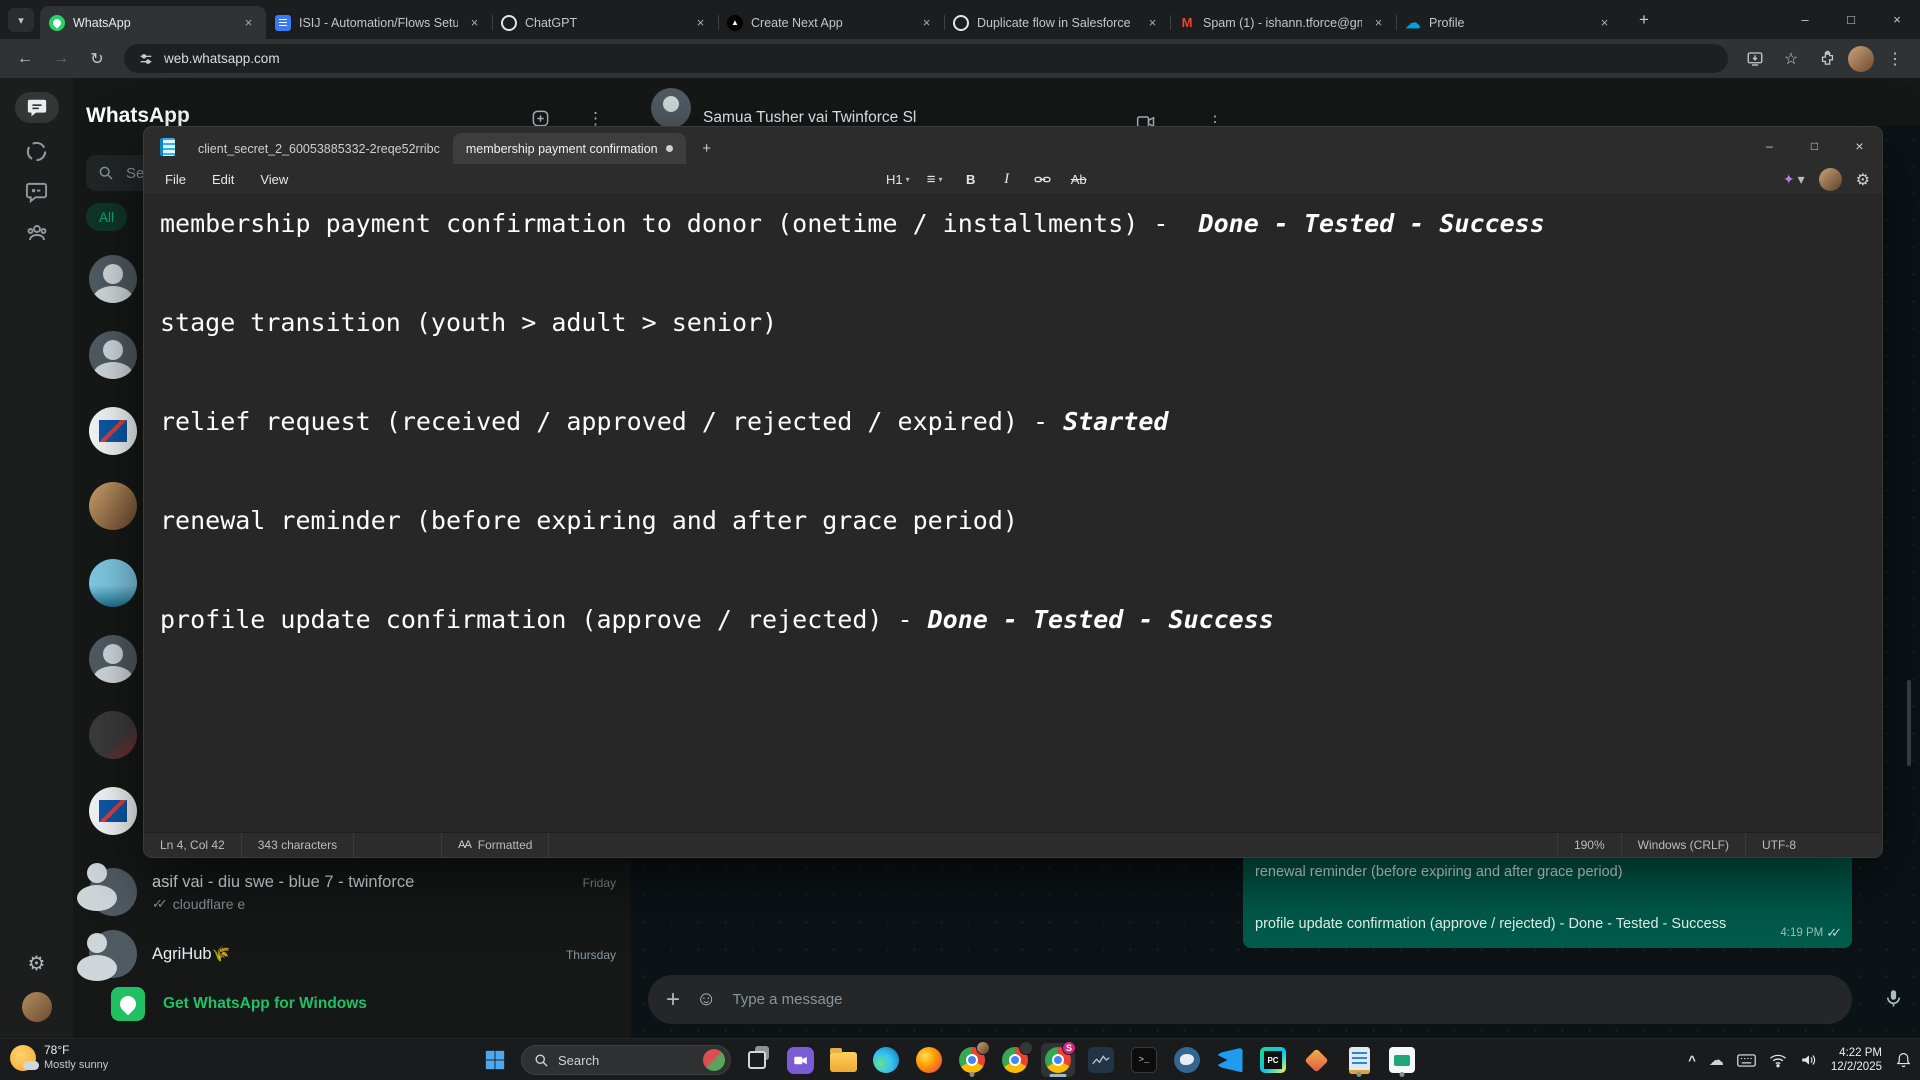 This screenshot has width=1920, height=1080. I want to click on edge-icon, so click(886, 1060).